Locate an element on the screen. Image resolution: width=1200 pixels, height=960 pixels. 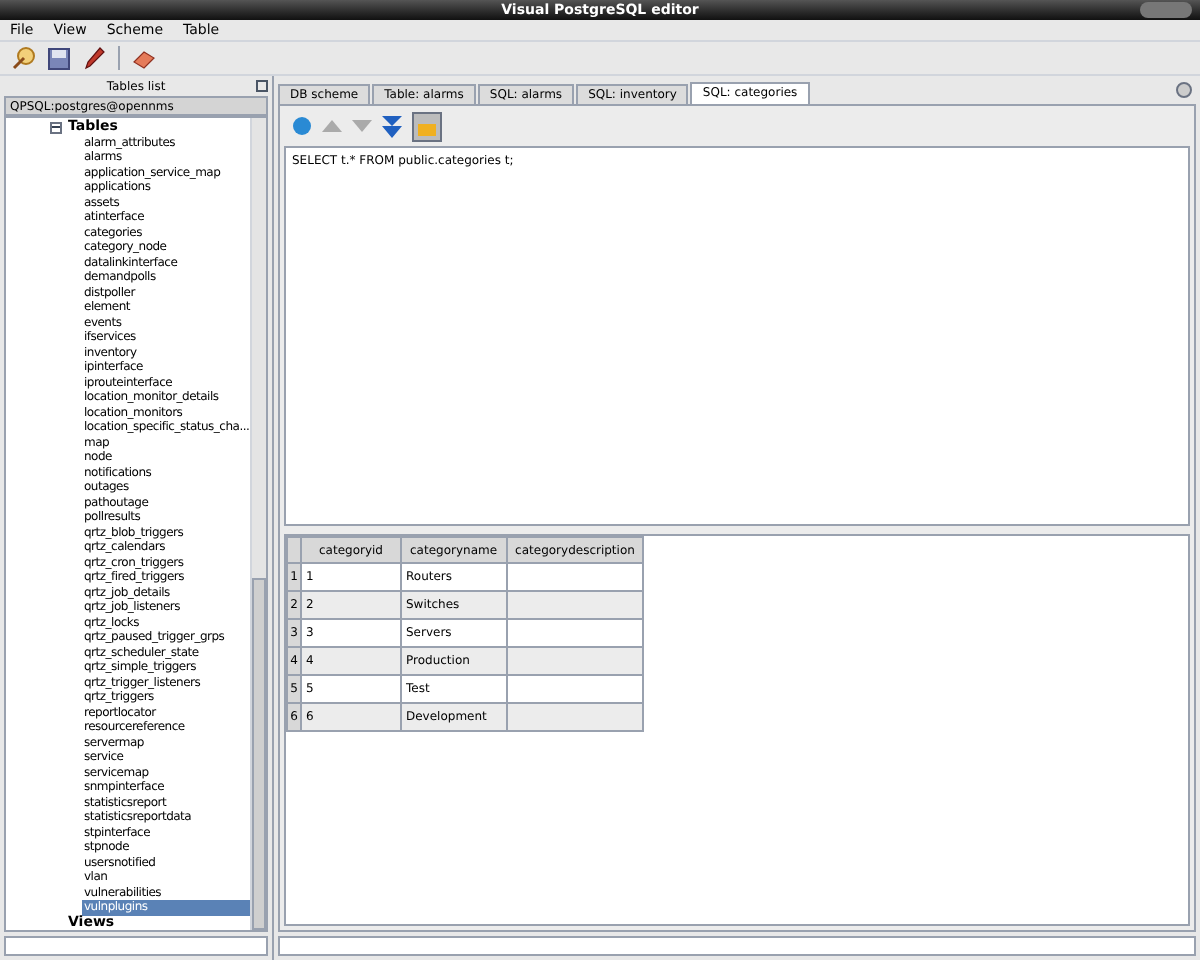
run-icon is located at coordinates (302, 126).